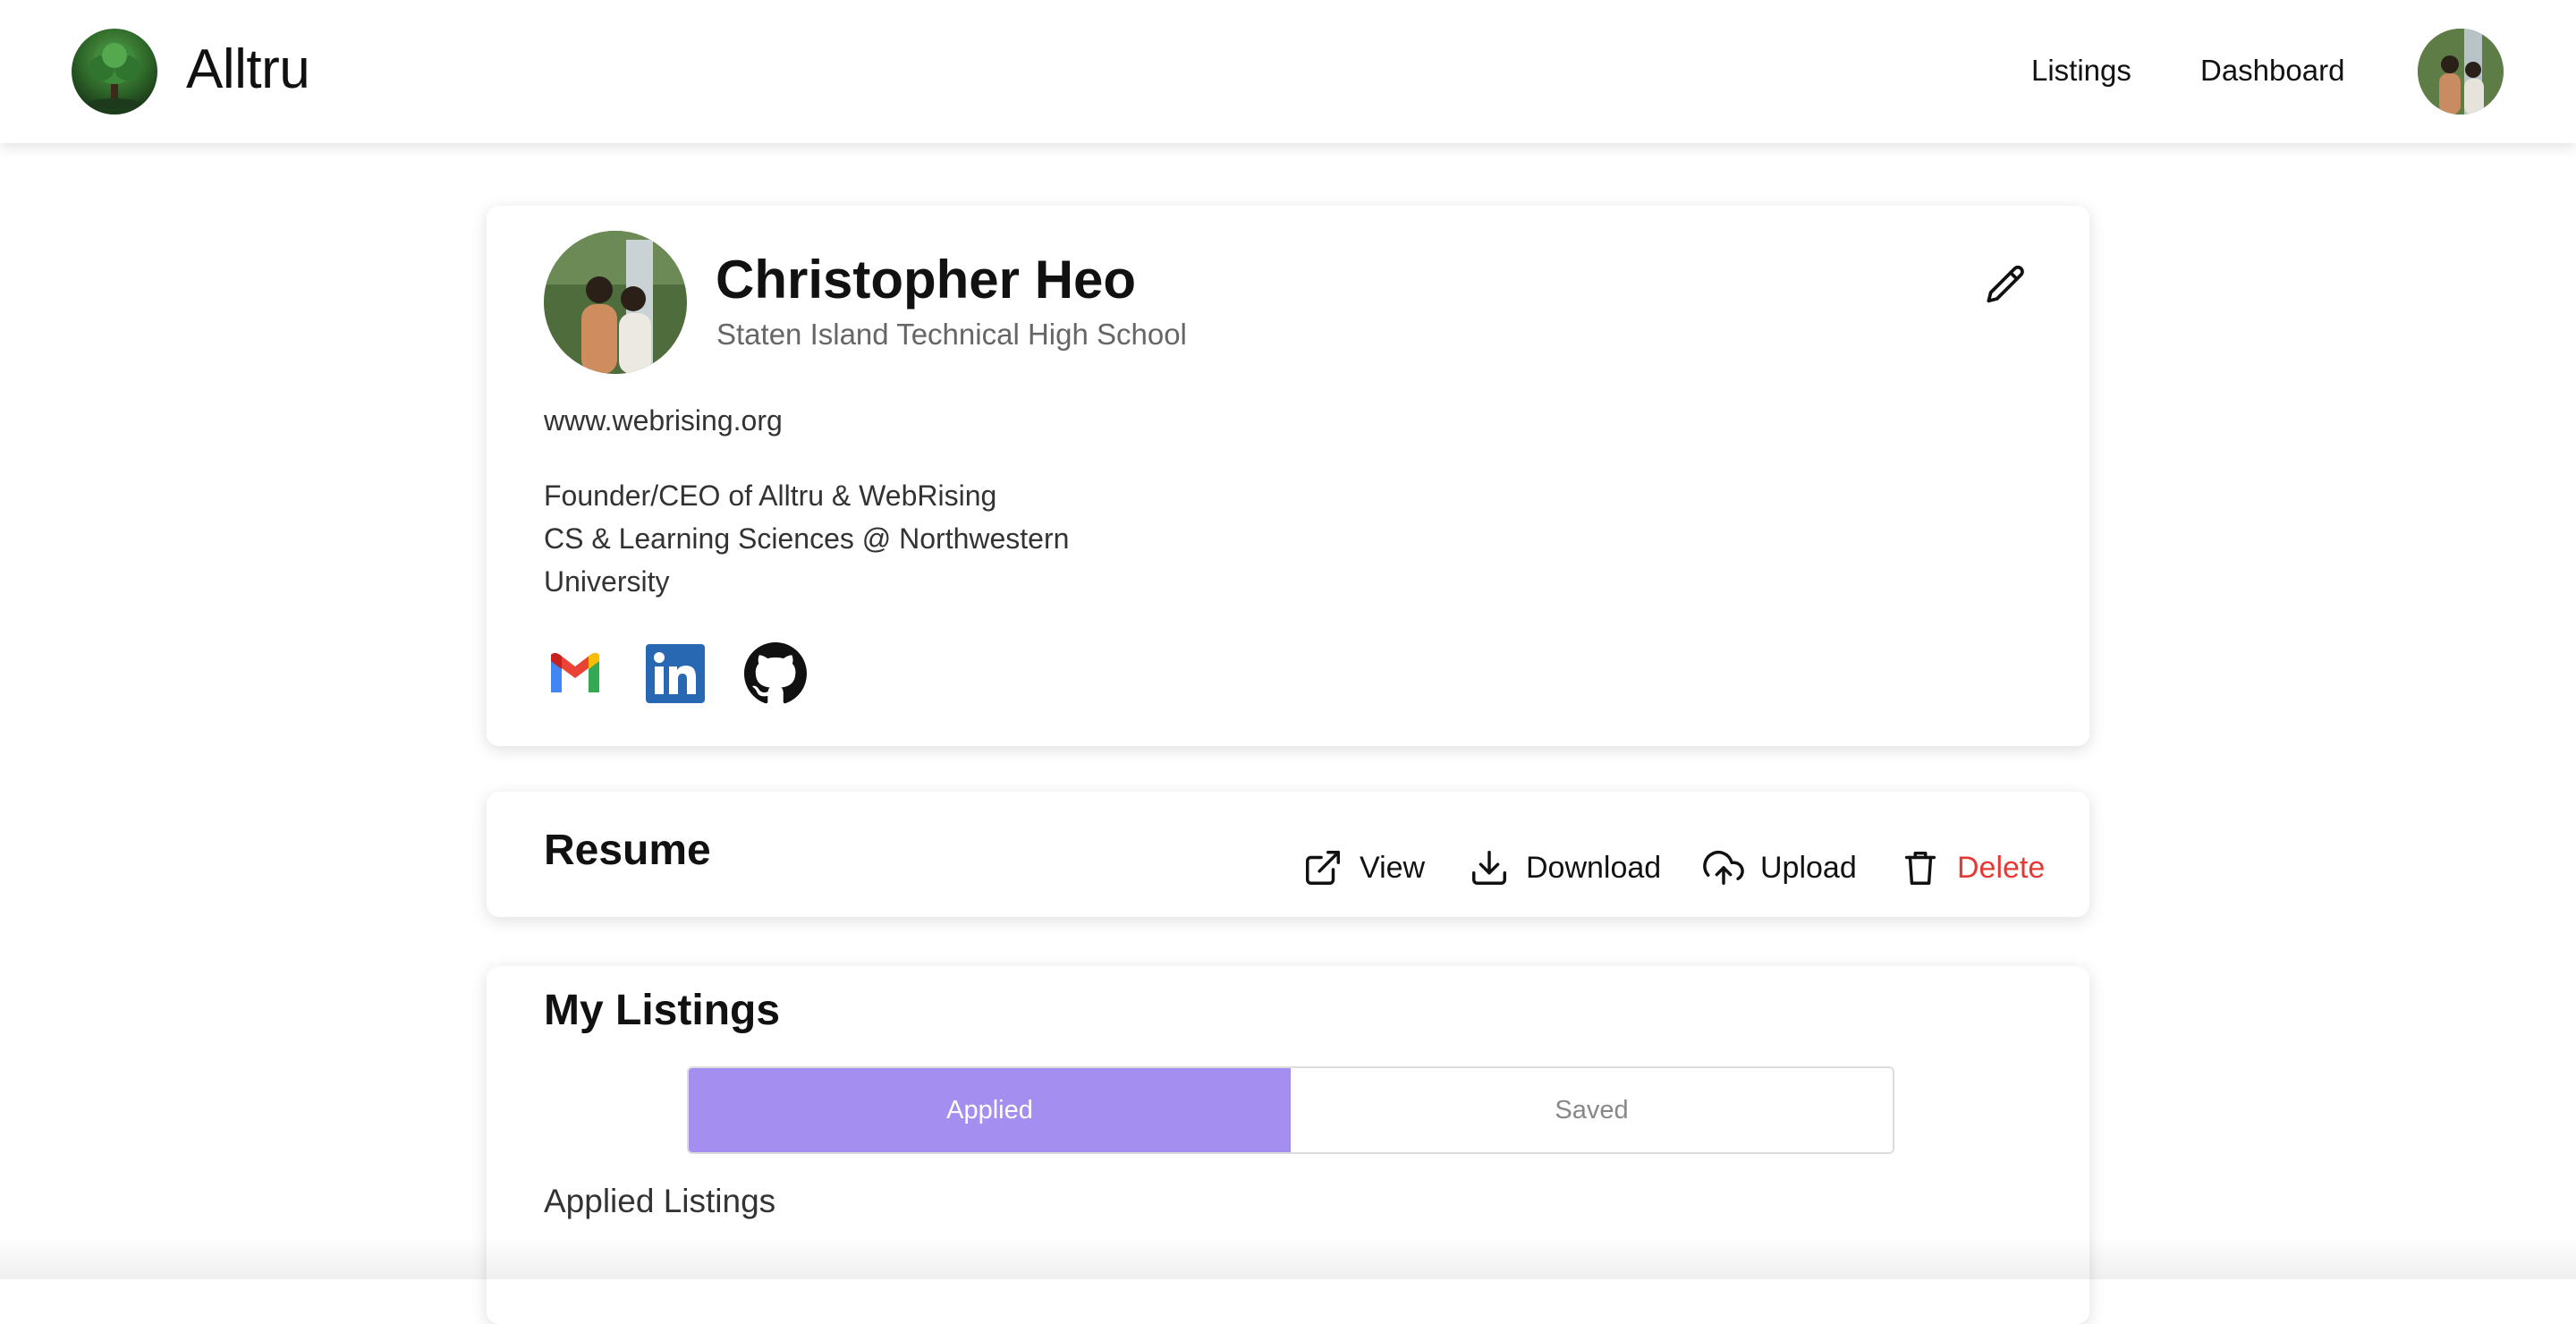 This screenshot has height=1324, width=2576. Describe the element at coordinates (1808, 867) in the screenshot. I see `upload-label: Upload` at that location.